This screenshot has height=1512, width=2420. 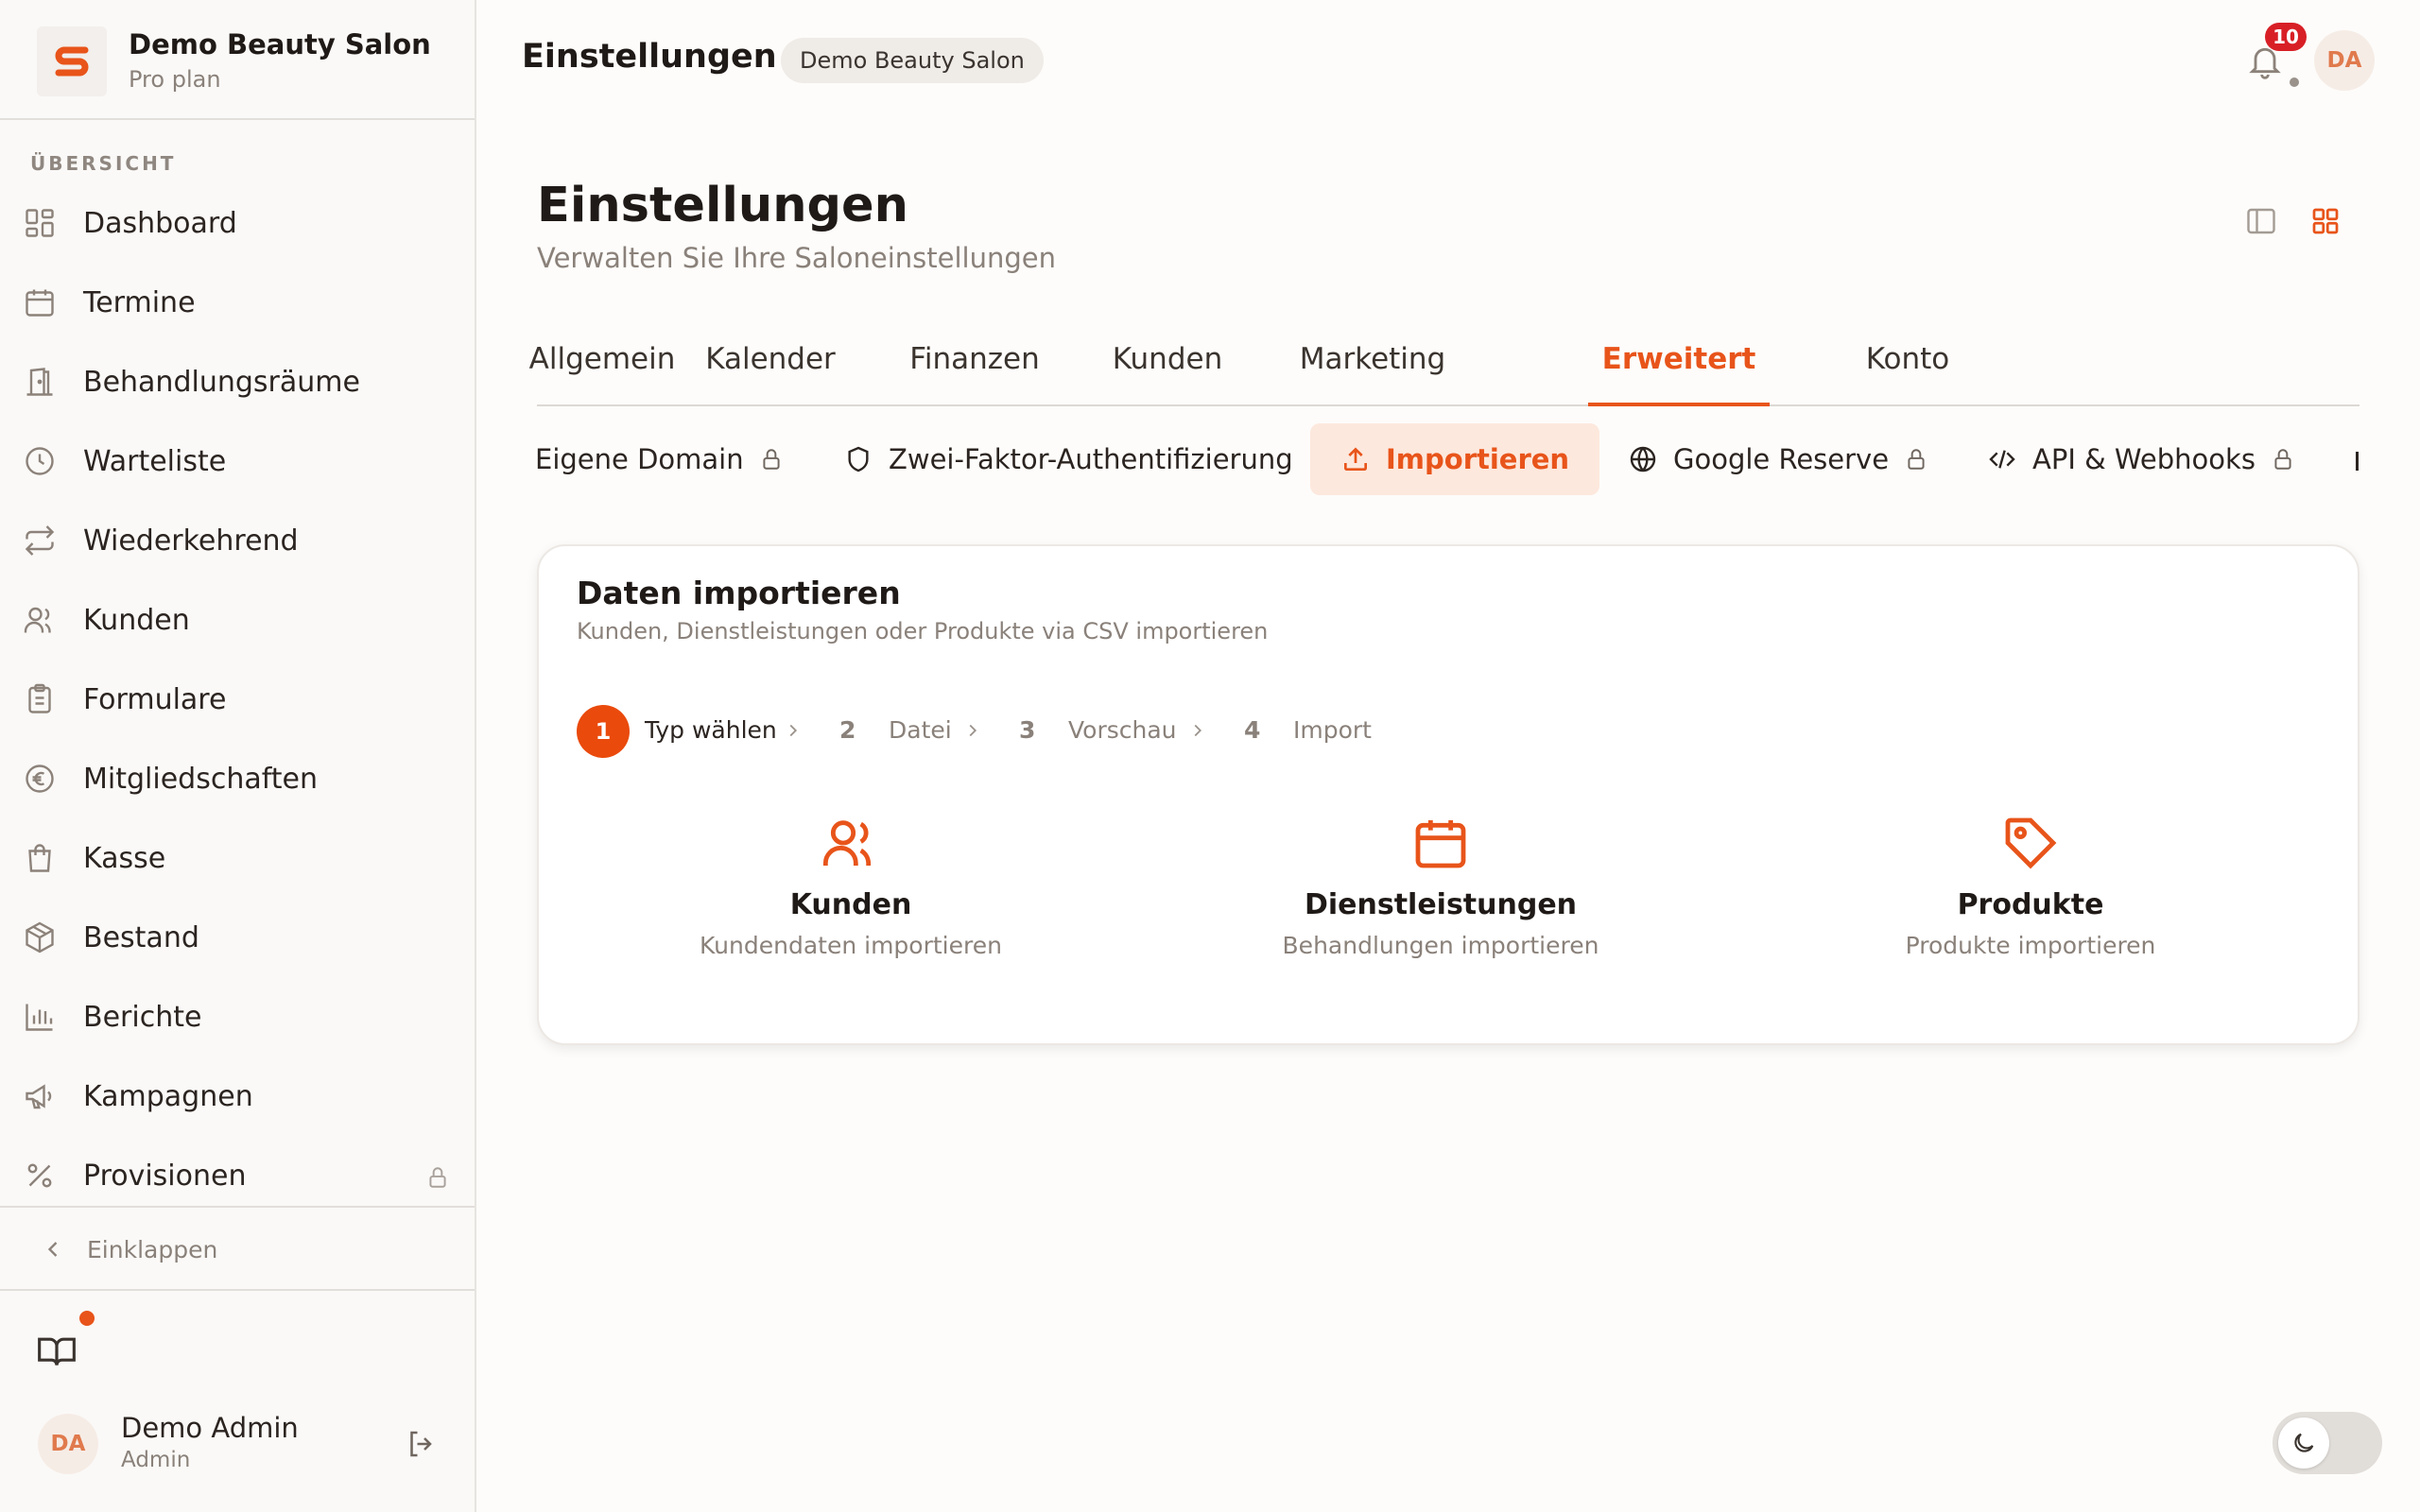 I want to click on sidebar-item-termine: Termine, so click(x=237, y=302).